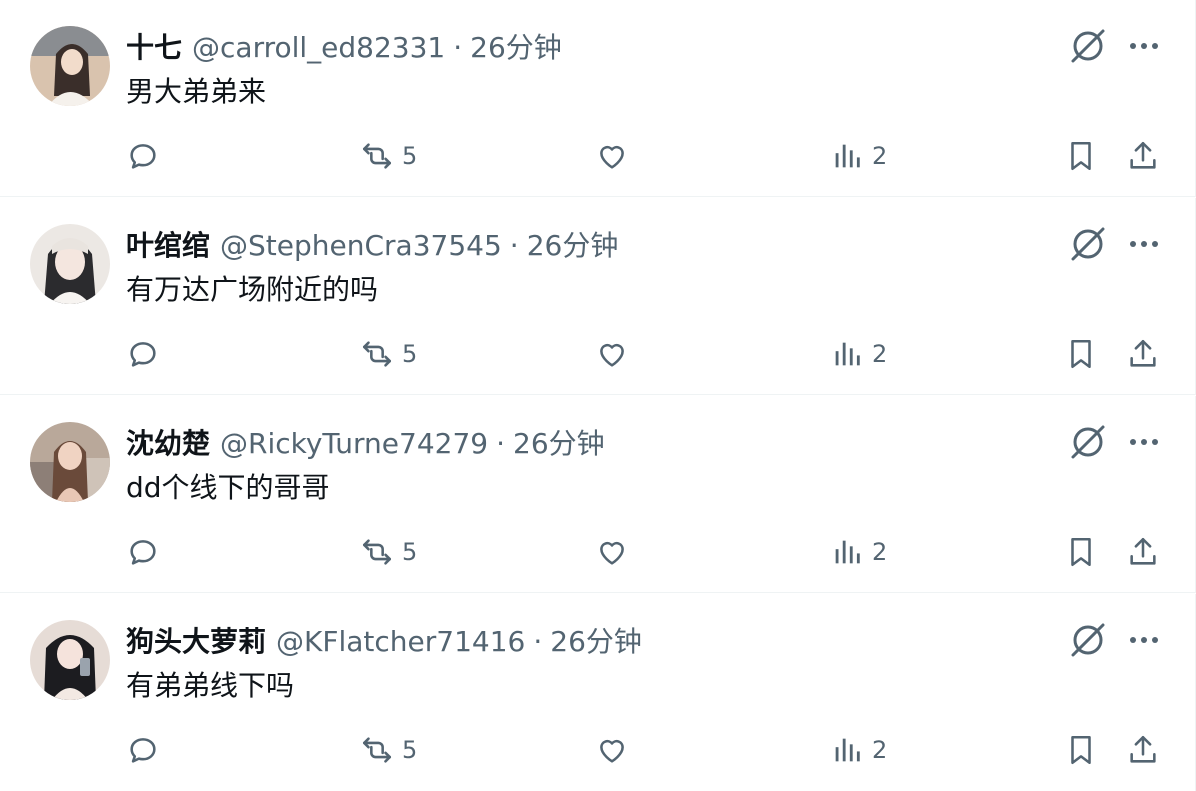 The height and width of the screenshot is (791, 1196). I want to click on tweet-text: dd个线下的哥哥, so click(228, 487).